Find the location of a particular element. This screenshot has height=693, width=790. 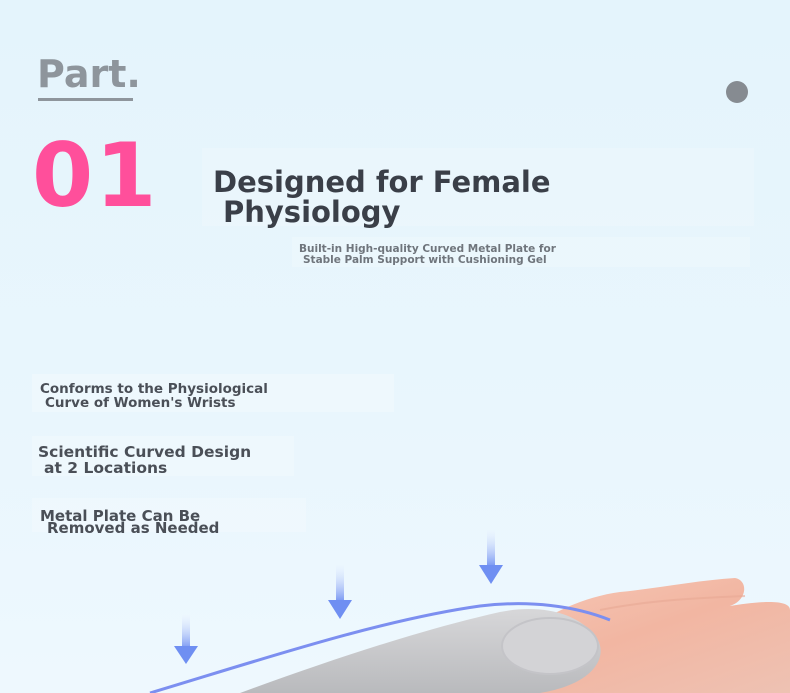

feature-1-line-2: Curve of Women's Wrists is located at coordinates (140, 403).